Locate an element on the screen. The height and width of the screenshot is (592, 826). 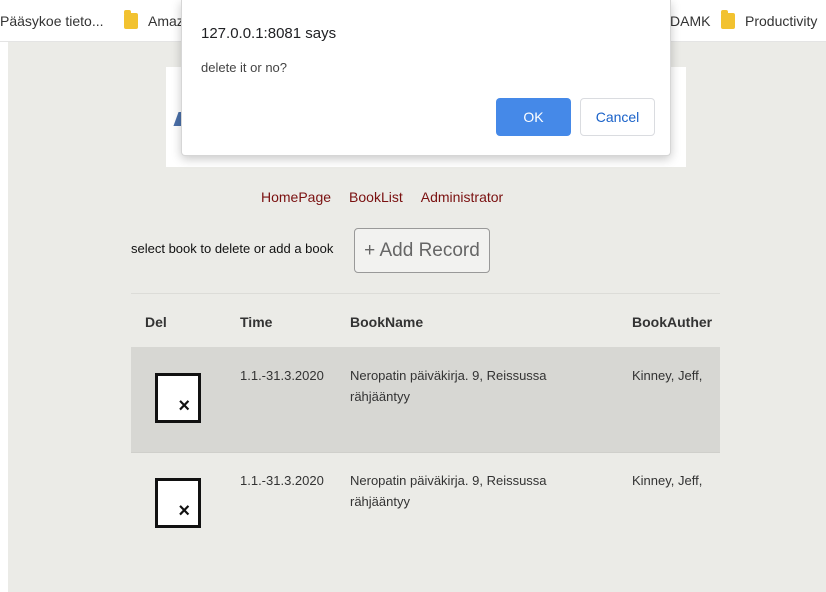
column-header-author: BookAuther is located at coordinates (672, 322).